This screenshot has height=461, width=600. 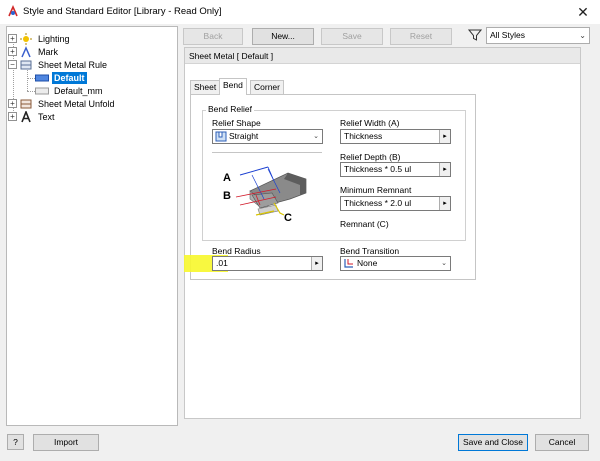 I want to click on minimum-remnant-field: Thickness * 2.0 ul ▸, so click(x=395, y=203).